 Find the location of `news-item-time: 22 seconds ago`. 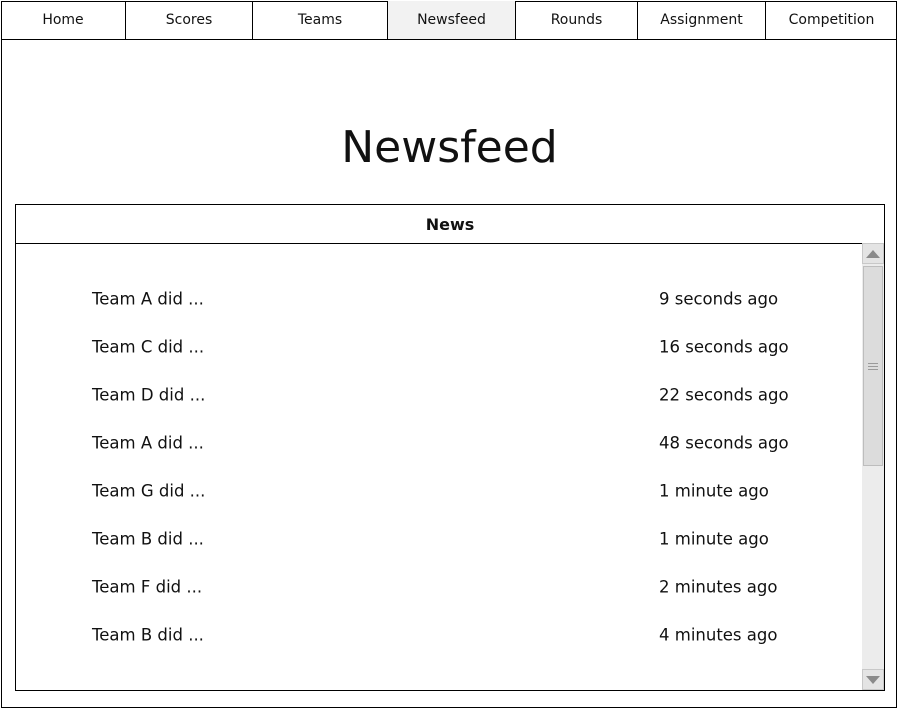

news-item-time: 22 seconds ago is located at coordinates (724, 395).